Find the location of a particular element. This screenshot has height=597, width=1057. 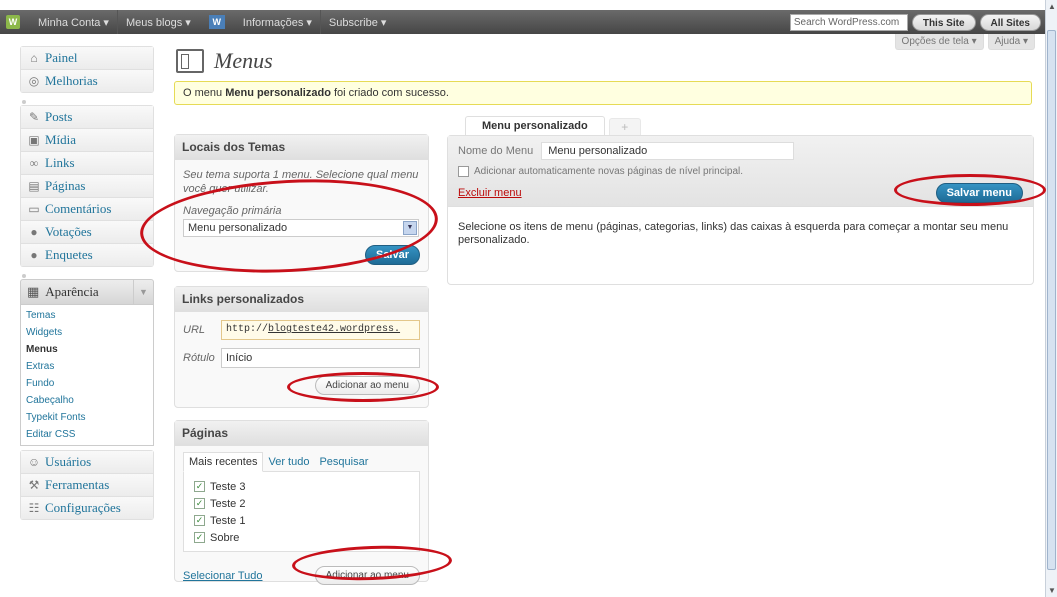

submenu-item-extras: Extras is located at coordinates (87, 366).